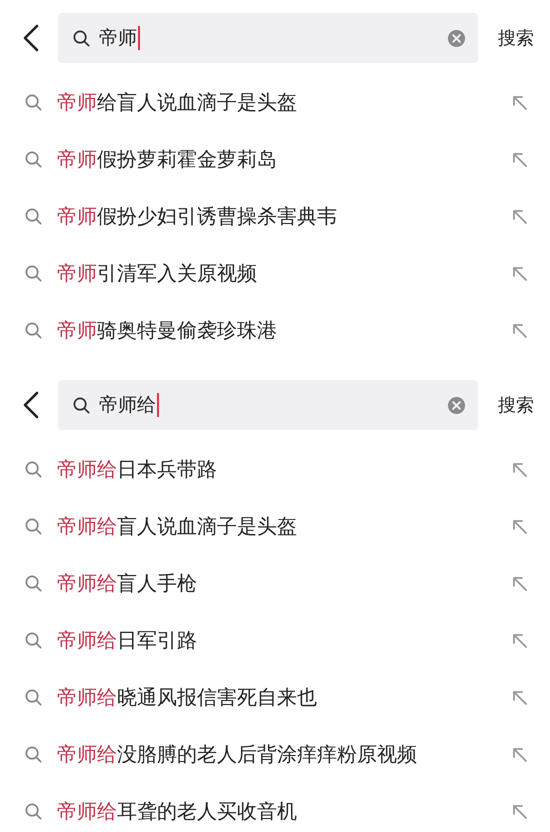  Describe the element at coordinates (283, 216) in the screenshot. I see `suggestion-text: 帝师假扮少妇引诱曹操杀害典韦` at that location.